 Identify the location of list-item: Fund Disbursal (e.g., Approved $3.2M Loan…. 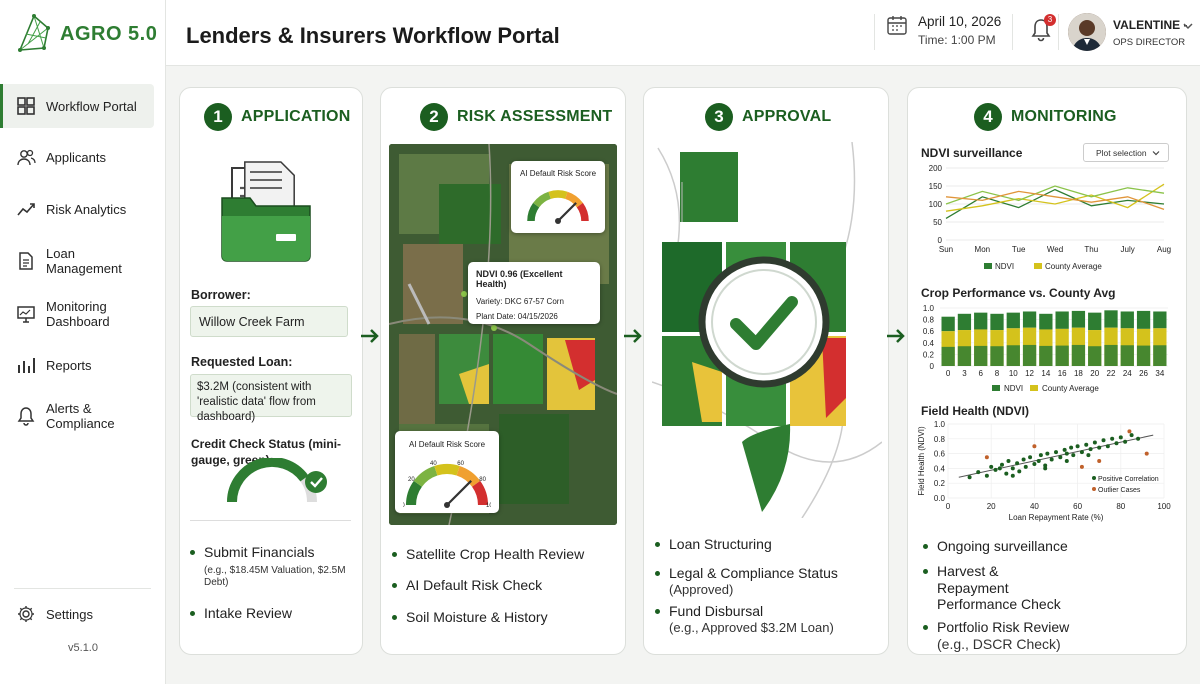
(768, 619).